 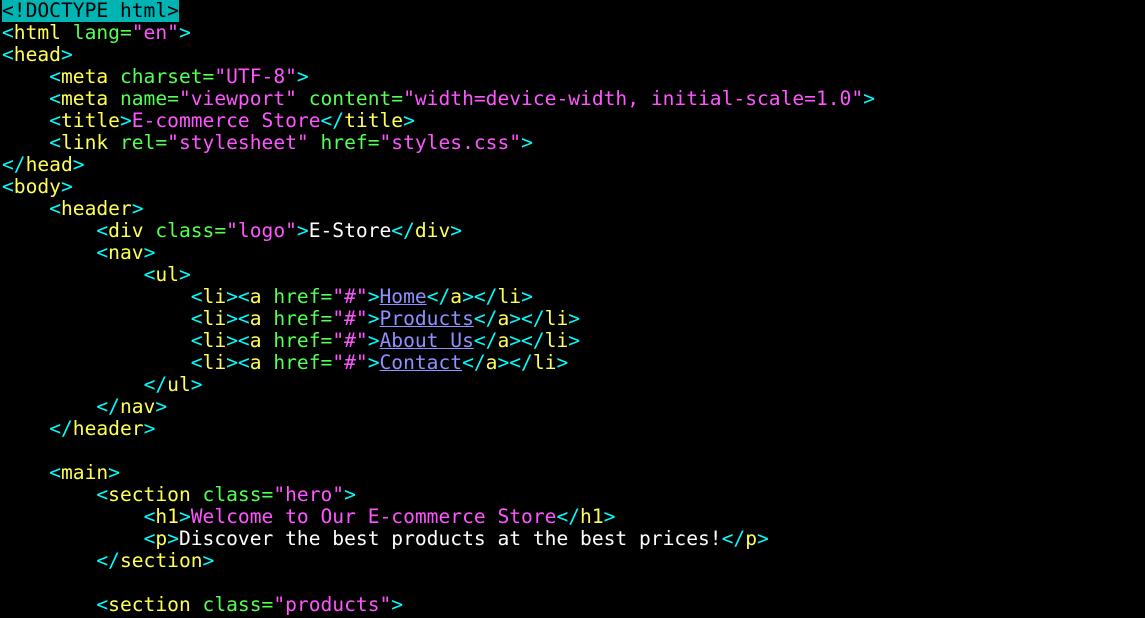 I want to click on text-content: E-Store, so click(x=350, y=230).